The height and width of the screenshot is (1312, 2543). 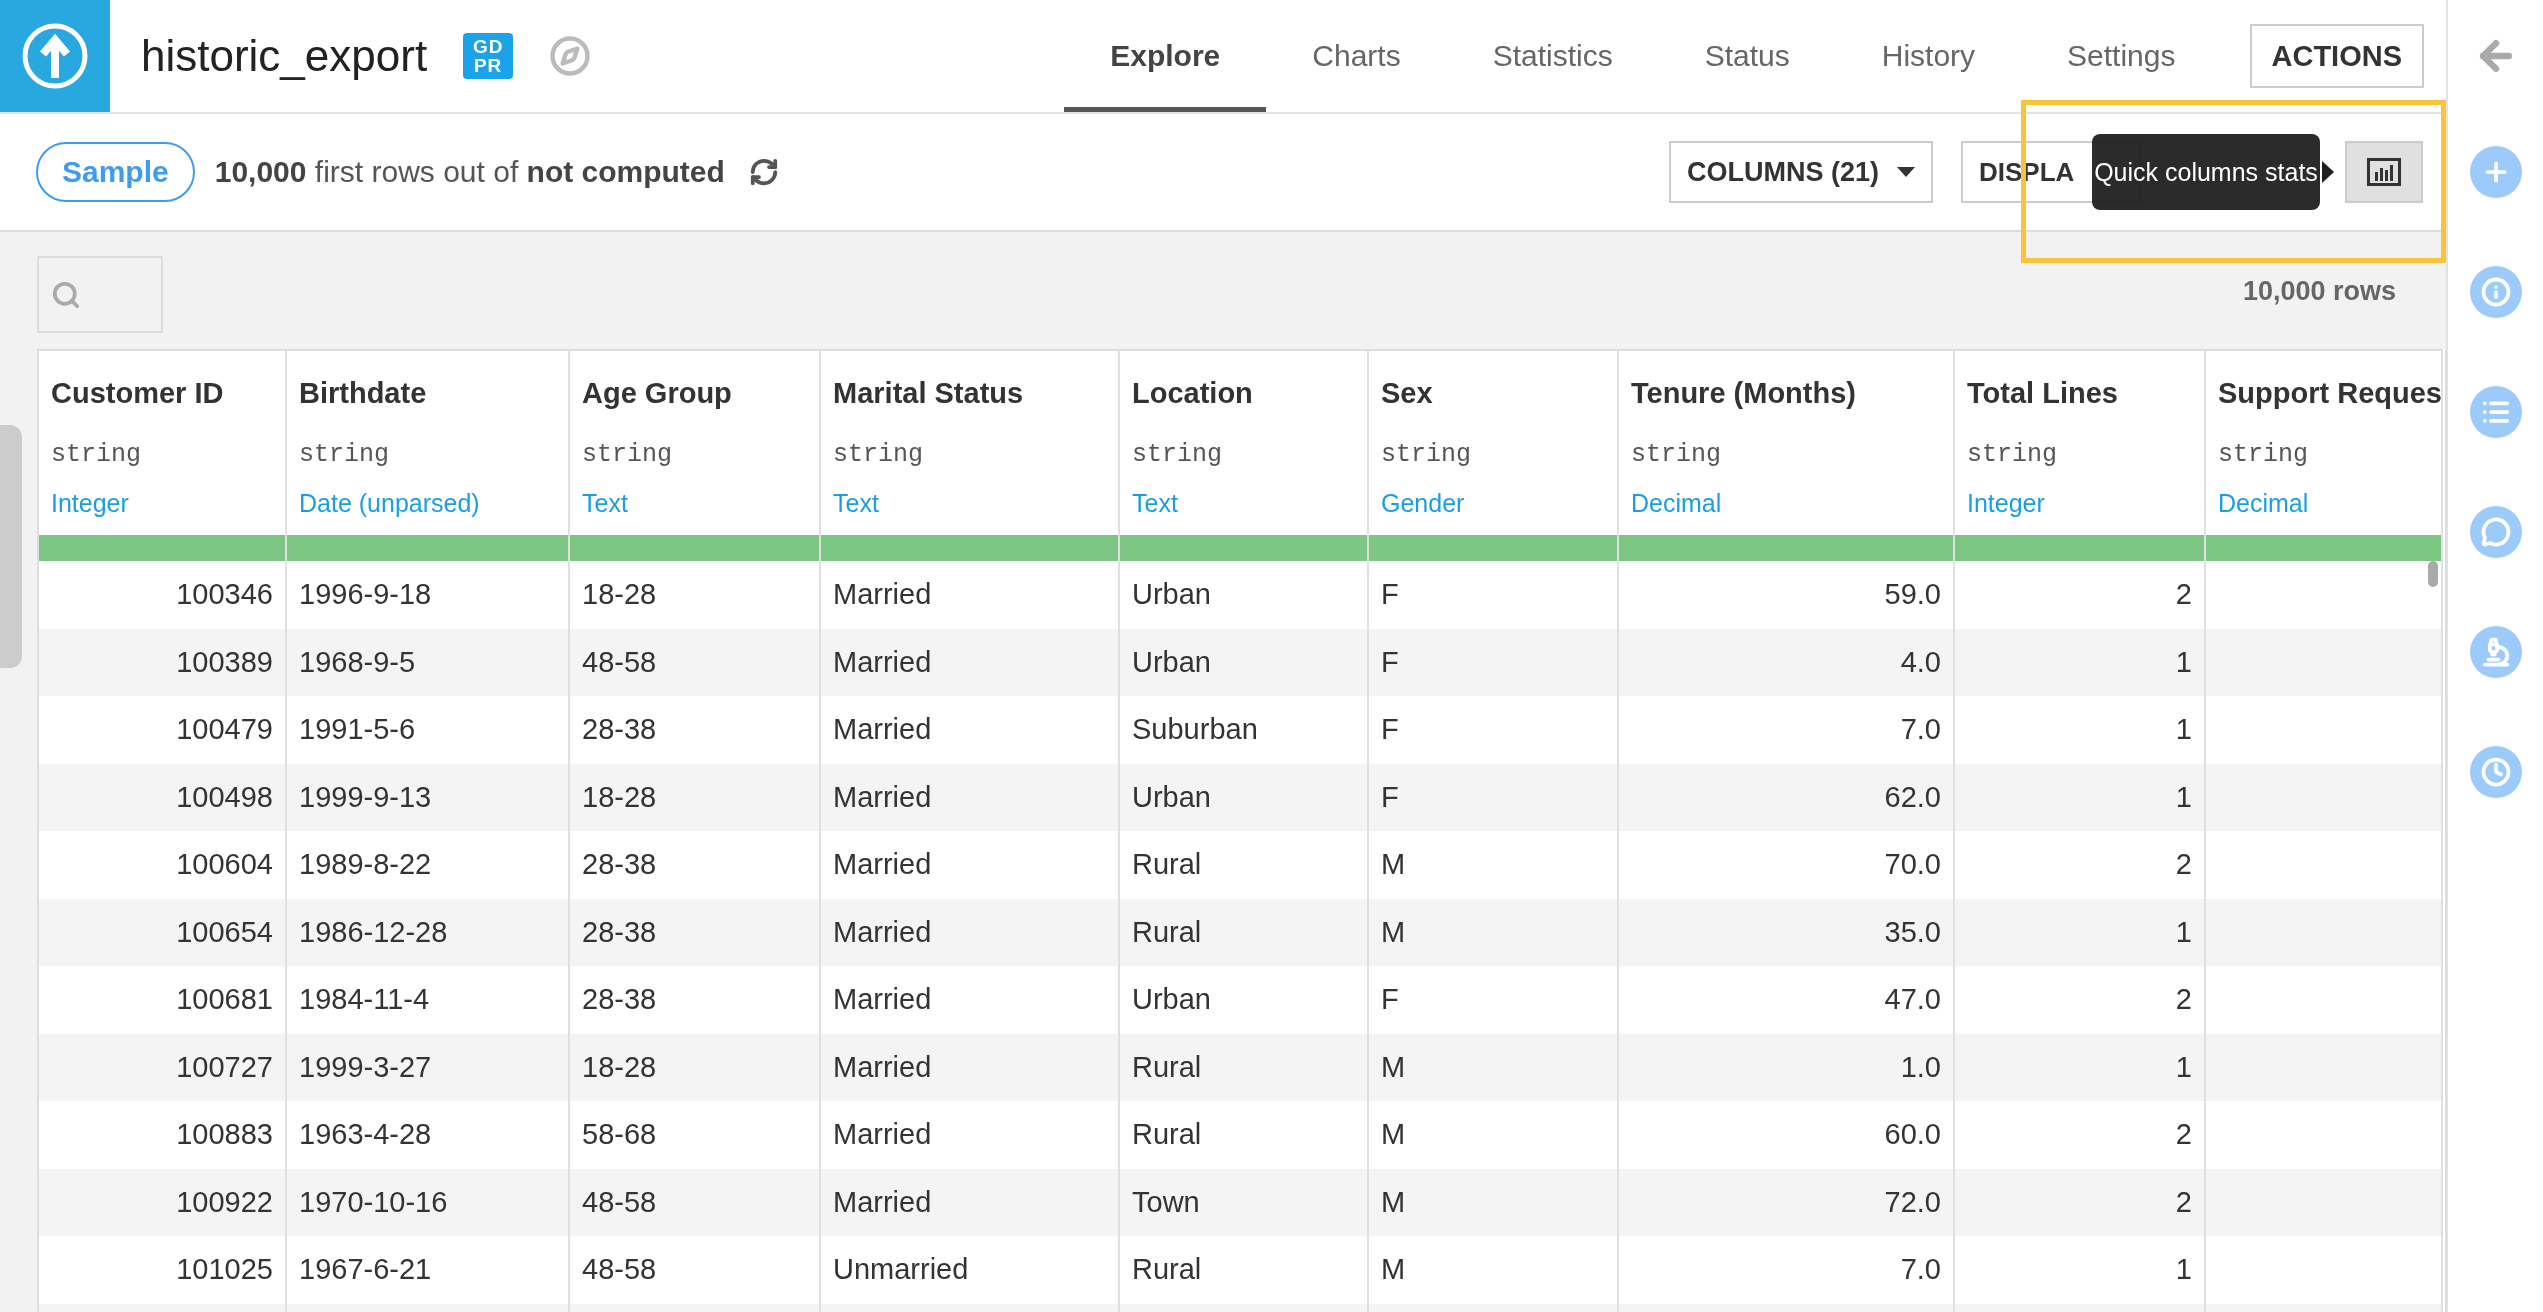 I want to click on info-button, so click(x=2495, y=292).